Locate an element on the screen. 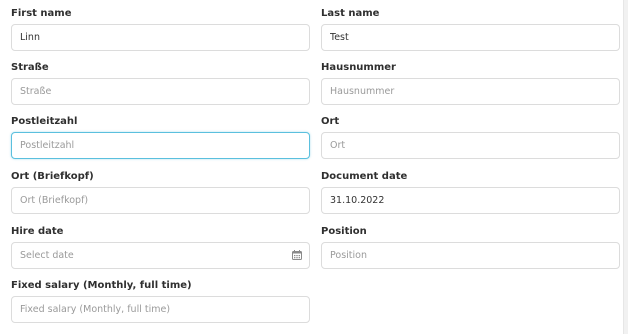 The width and height of the screenshot is (628, 334). fixed-salary-field: Fixed salary (Monthly, full time) is located at coordinates (160, 301).